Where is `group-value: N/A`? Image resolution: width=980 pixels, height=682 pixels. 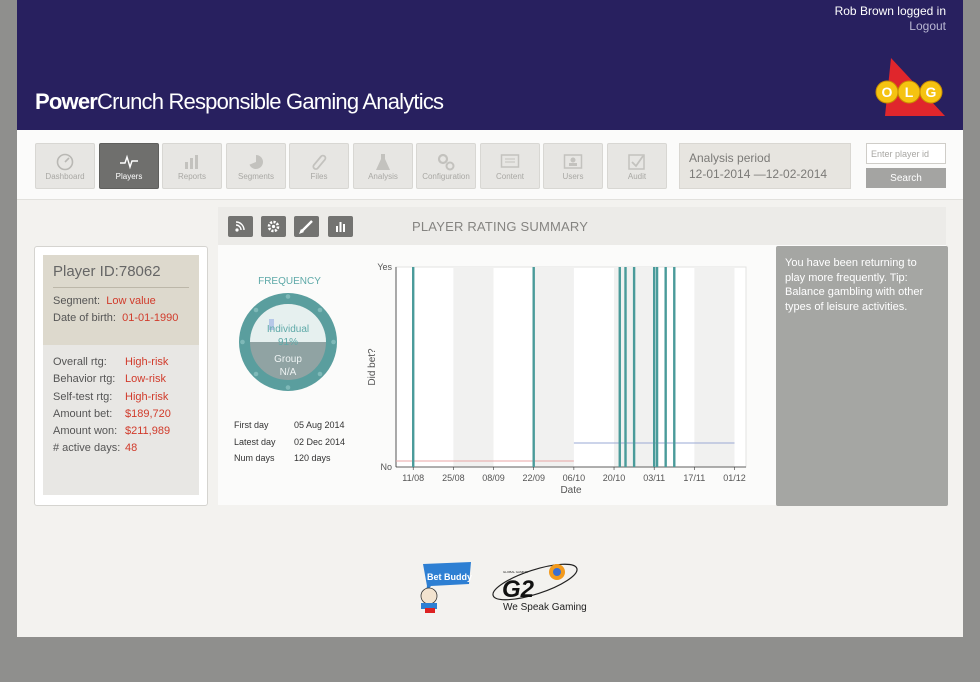
group-value: N/A is located at coordinates (288, 372).